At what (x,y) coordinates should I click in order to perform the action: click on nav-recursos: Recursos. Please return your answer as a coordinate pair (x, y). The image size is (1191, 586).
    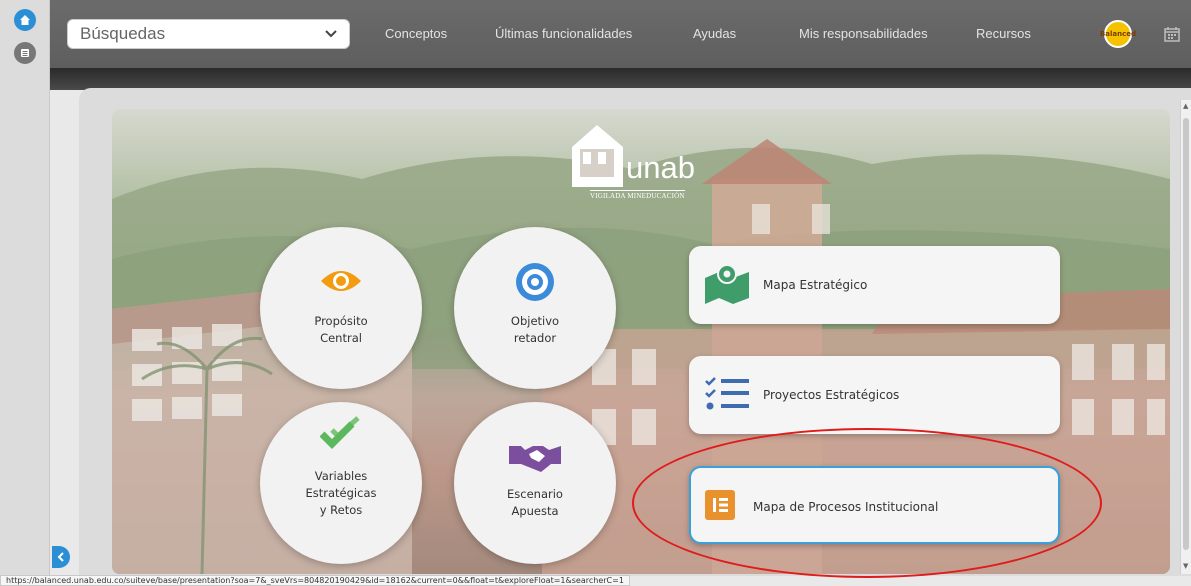
    Looking at the image, I should click on (1003, 33).